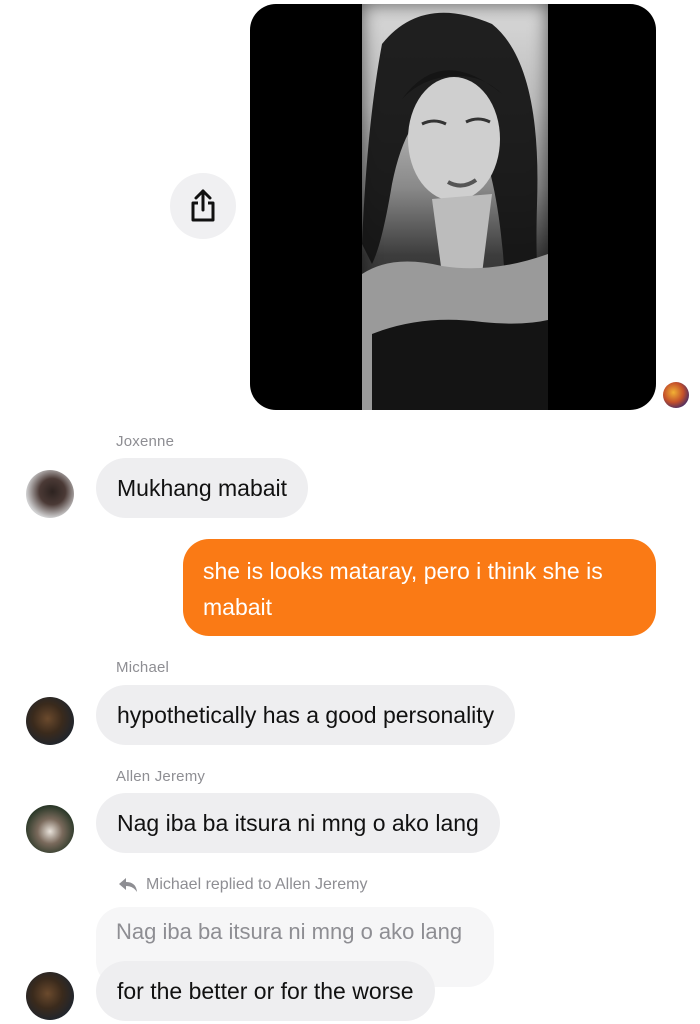 The image size is (700, 1024). What do you see at coordinates (128, 885) in the screenshot?
I see `reply-arrow-icon` at bounding box center [128, 885].